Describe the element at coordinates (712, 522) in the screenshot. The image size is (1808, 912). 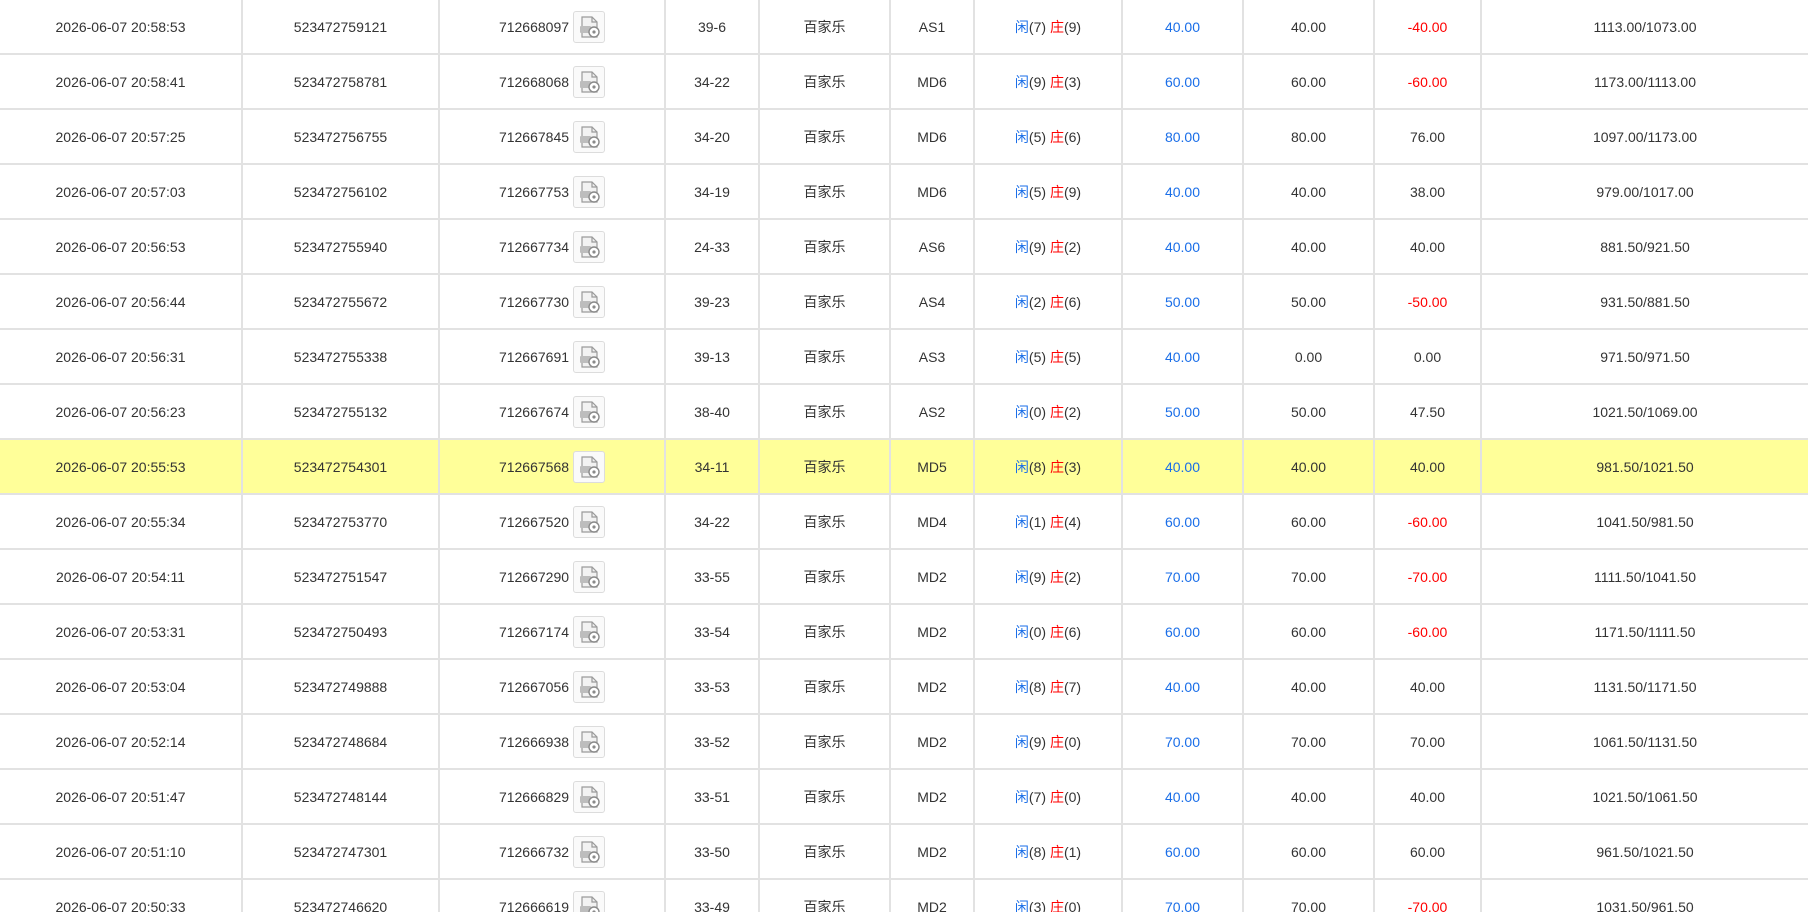
I see `shoe-hand: 34-22` at that location.